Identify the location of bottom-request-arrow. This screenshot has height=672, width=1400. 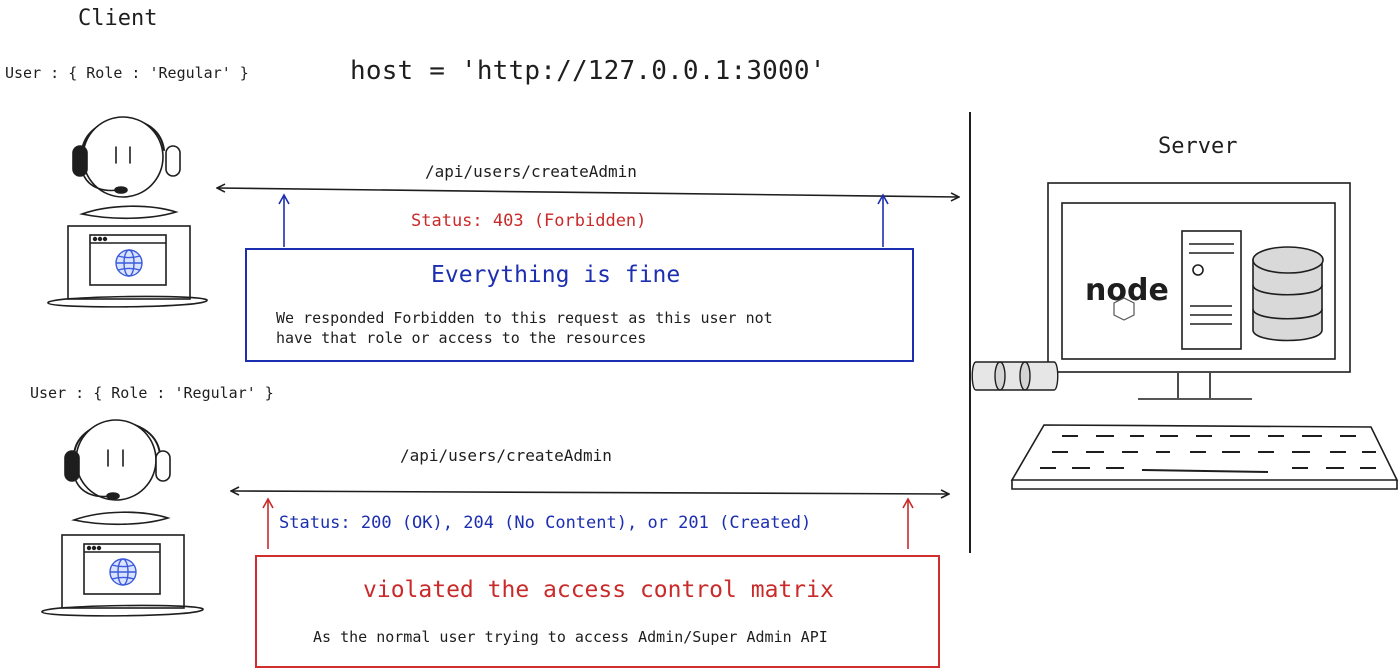
(590, 492).